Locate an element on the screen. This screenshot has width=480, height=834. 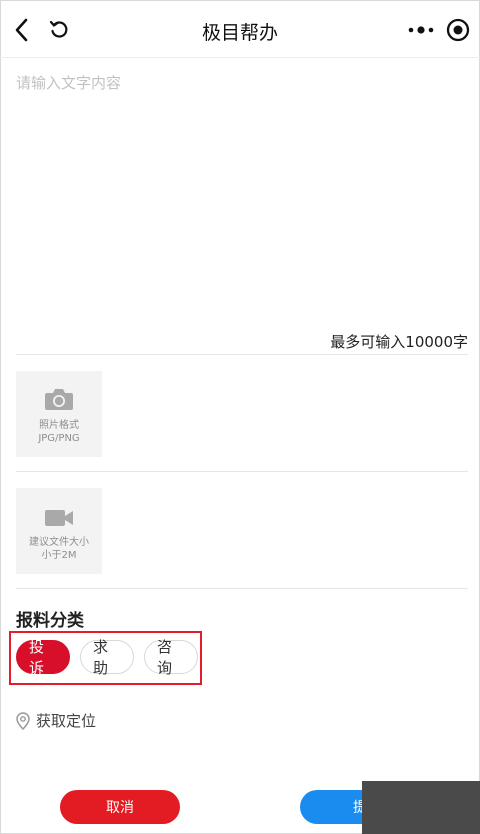
photo-upload-button: 照片格式 JPG/PNG is located at coordinates (59, 414).